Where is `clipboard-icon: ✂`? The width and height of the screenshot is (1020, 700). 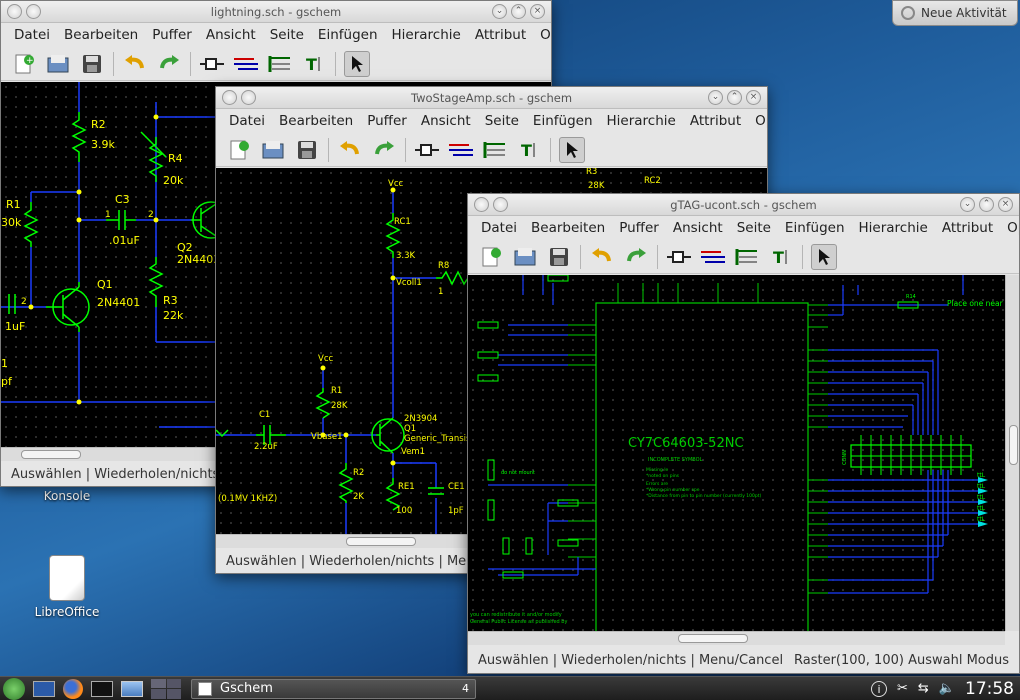
clipboard-icon: ✂ is located at coordinates (902, 688).